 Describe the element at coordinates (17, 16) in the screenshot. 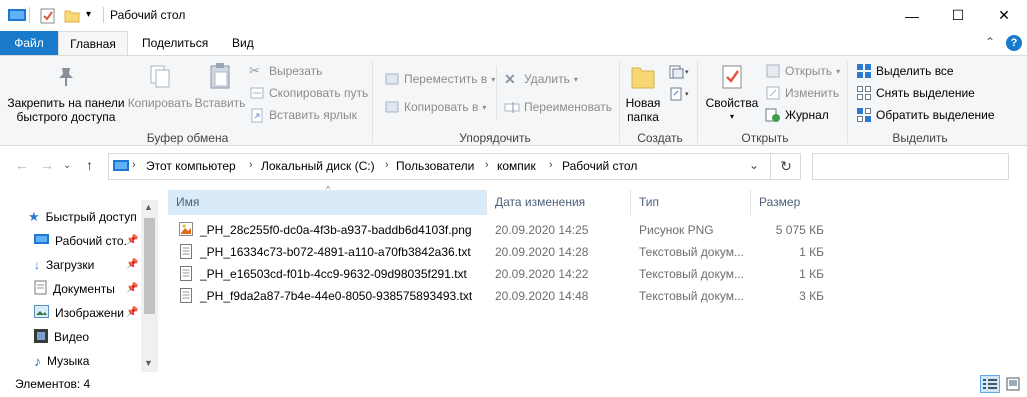

I see `explorer-window-icon` at that location.